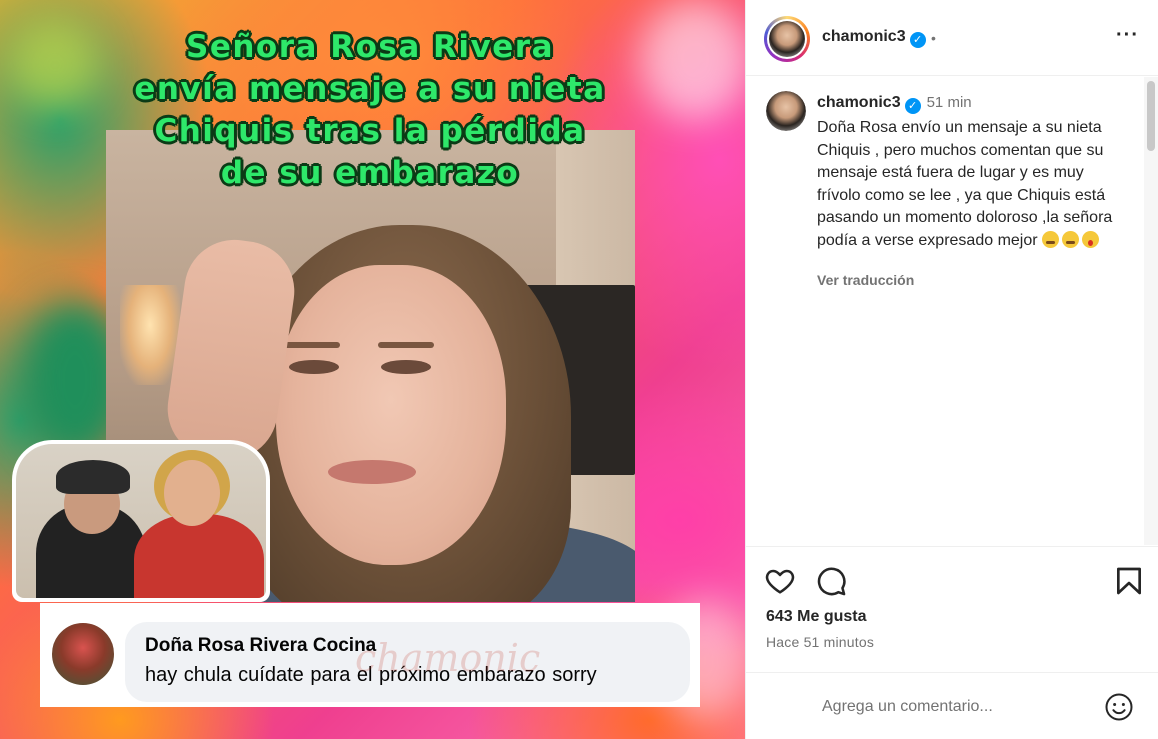 The width and height of the screenshot is (1158, 739). Describe the element at coordinates (952, 606) in the screenshot. I see `action-bar: 643 Me gusta Hace 51 minutos` at that location.